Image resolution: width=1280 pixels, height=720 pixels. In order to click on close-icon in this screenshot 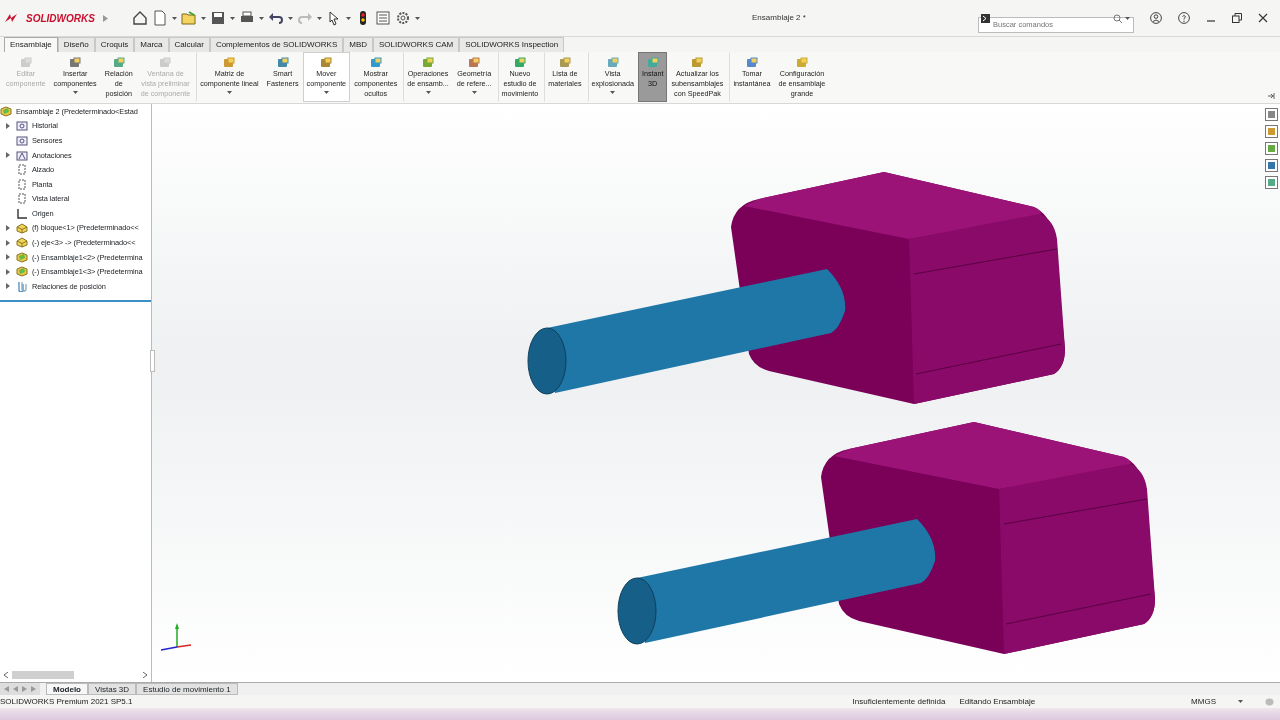, I will do `click(1263, 18)`.